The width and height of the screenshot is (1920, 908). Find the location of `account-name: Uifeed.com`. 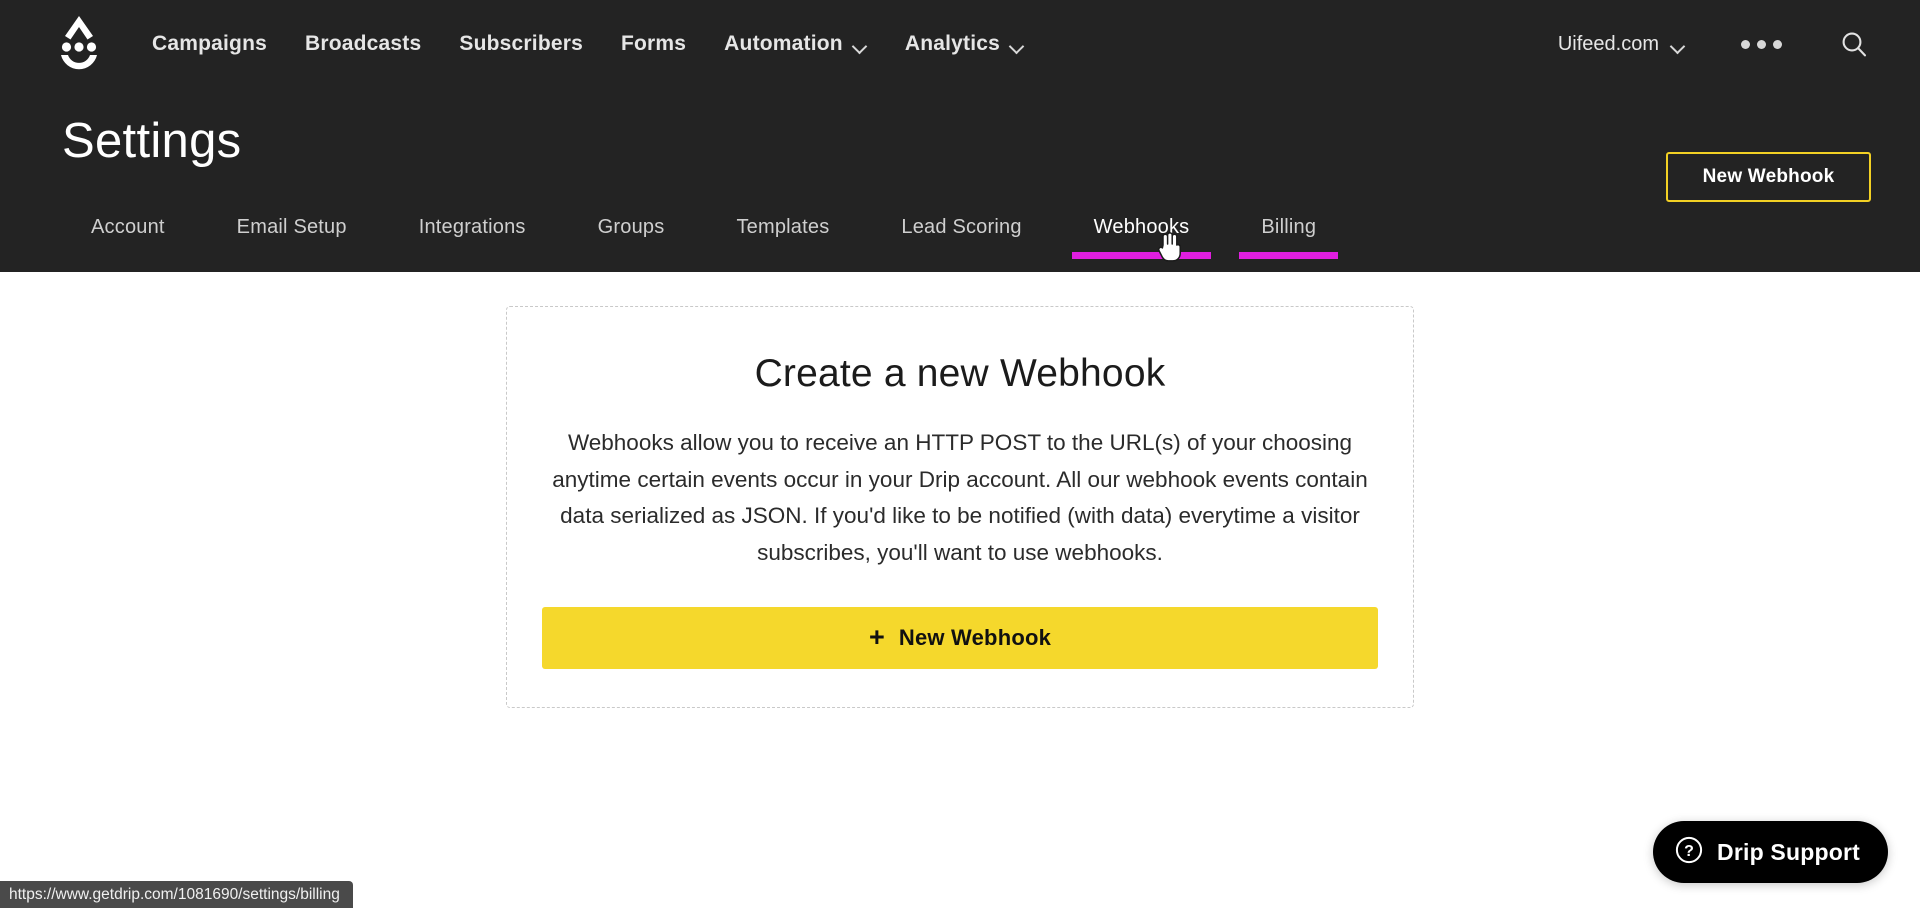

account-name: Uifeed.com is located at coordinates (1608, 43).